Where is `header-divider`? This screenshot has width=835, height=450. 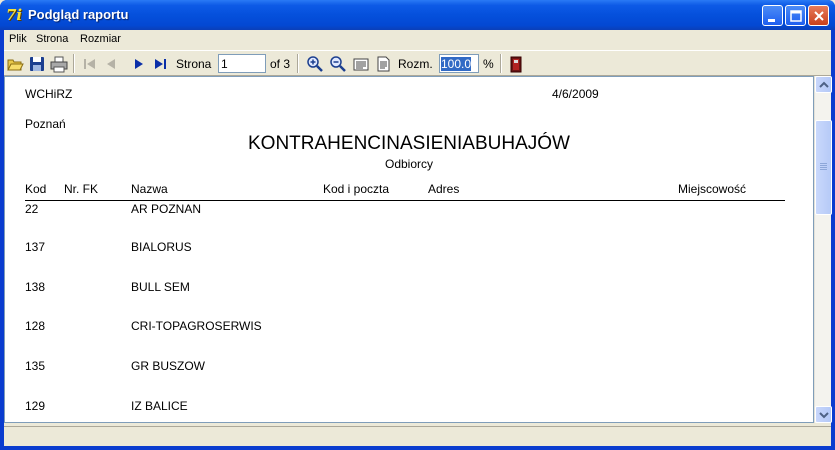
header-divider is located at coordinates (405, 200).